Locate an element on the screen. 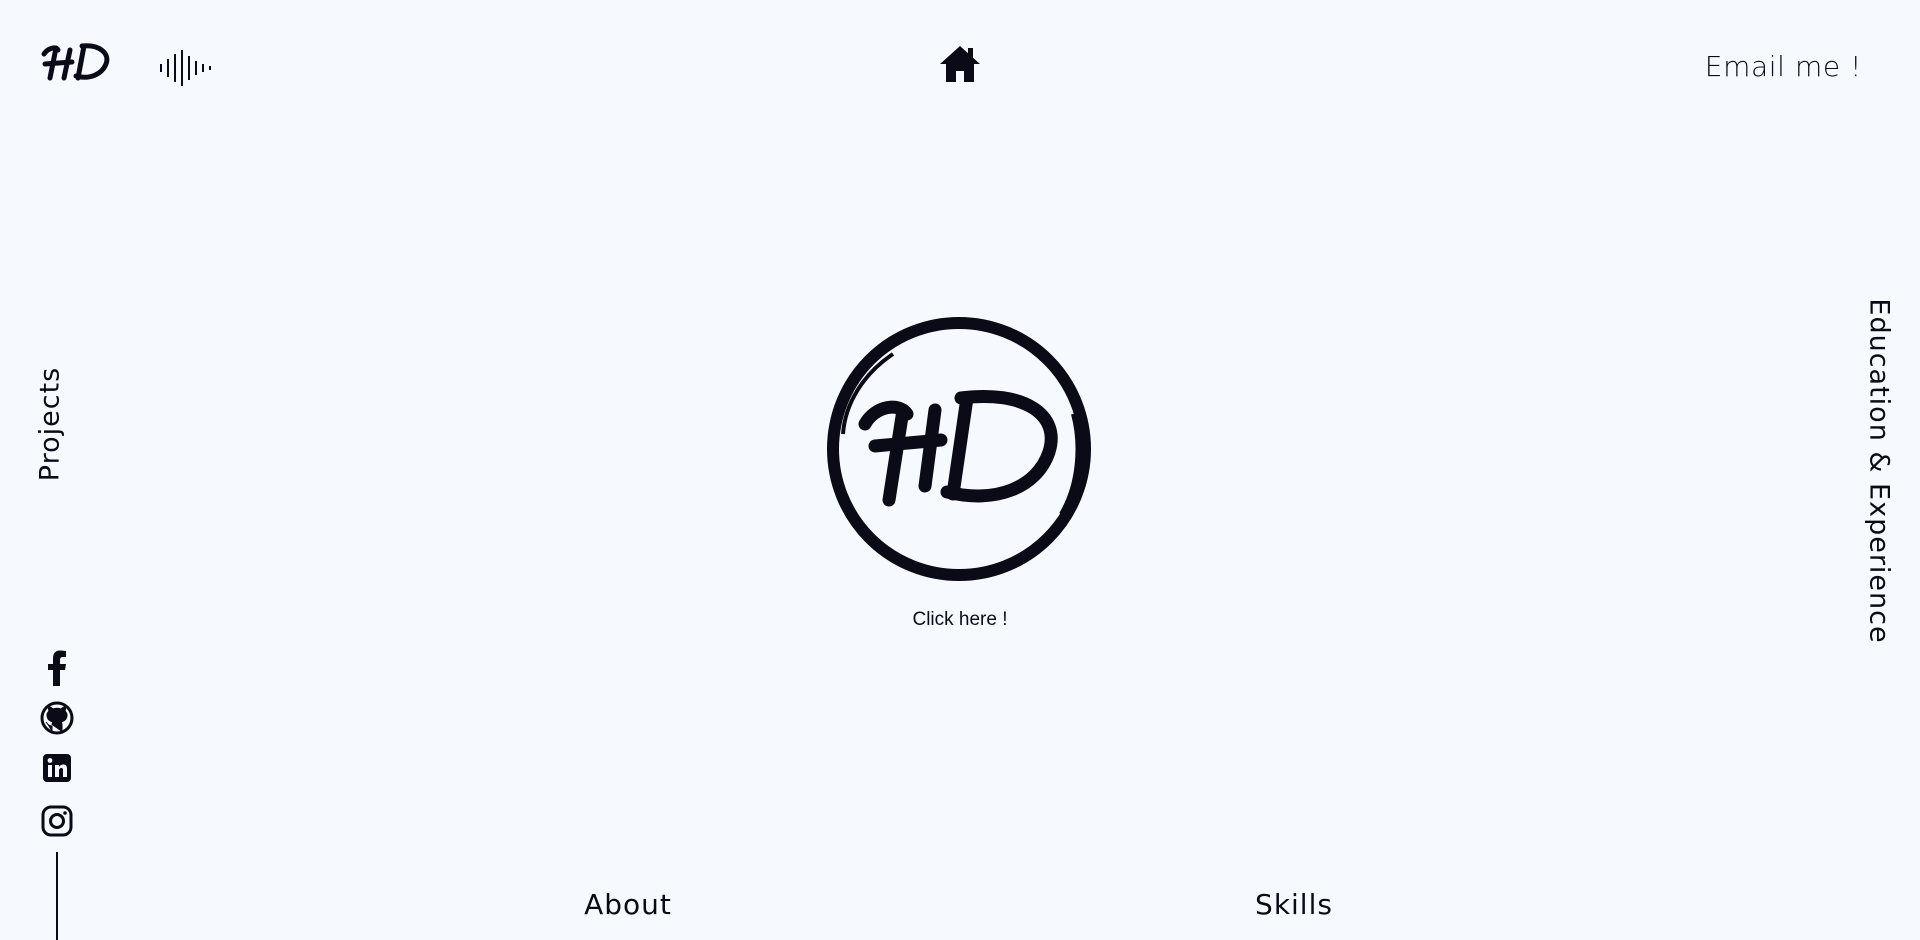 The image size is (1920, 940). click-here-cta: Click here ! is located at coordinates (959, 620).